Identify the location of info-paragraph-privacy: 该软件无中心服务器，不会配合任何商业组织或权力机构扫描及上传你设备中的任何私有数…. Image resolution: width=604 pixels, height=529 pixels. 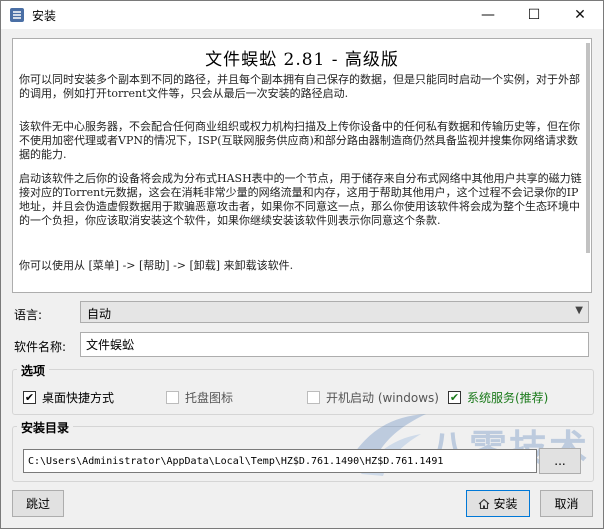
(299, 140).